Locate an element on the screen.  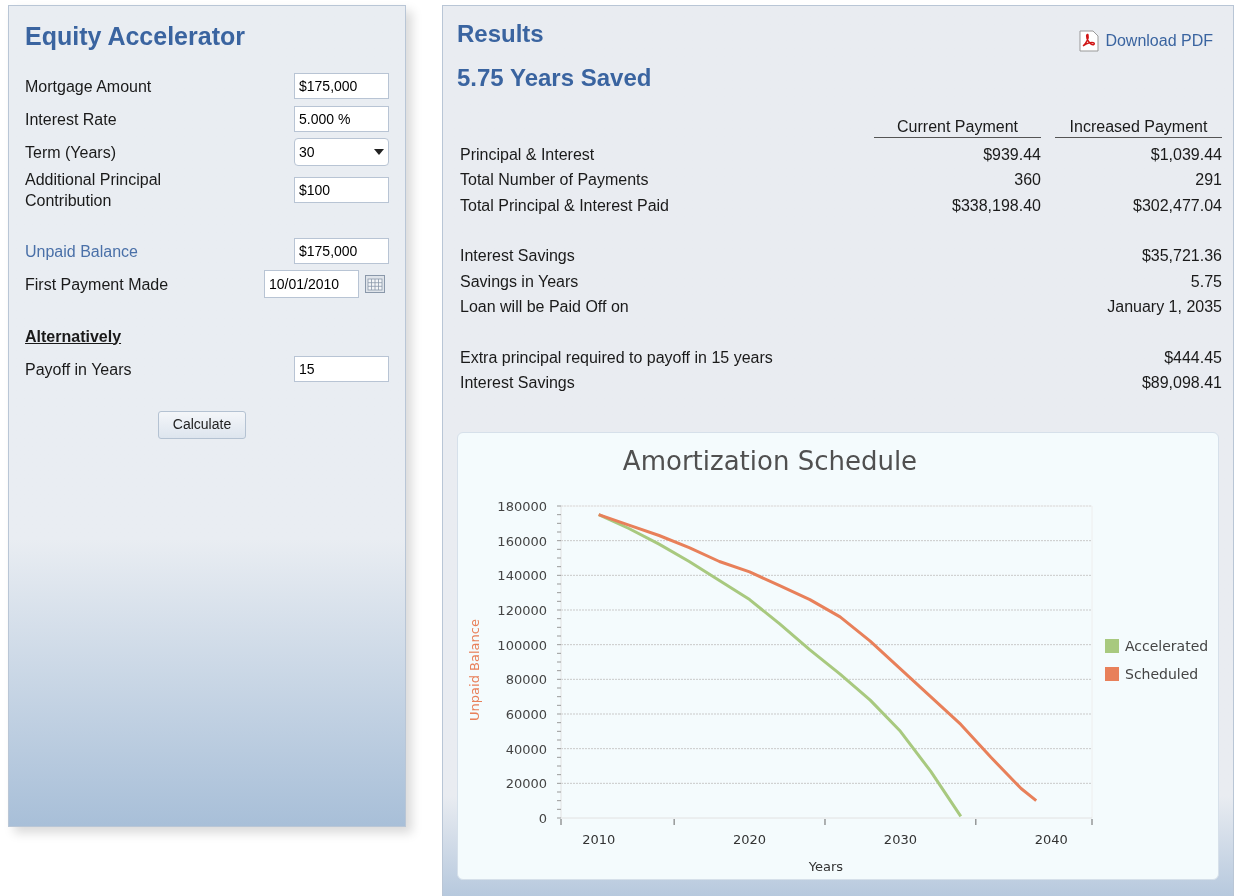
x-tick-label: 2020 is located at coordinates (750, 839).